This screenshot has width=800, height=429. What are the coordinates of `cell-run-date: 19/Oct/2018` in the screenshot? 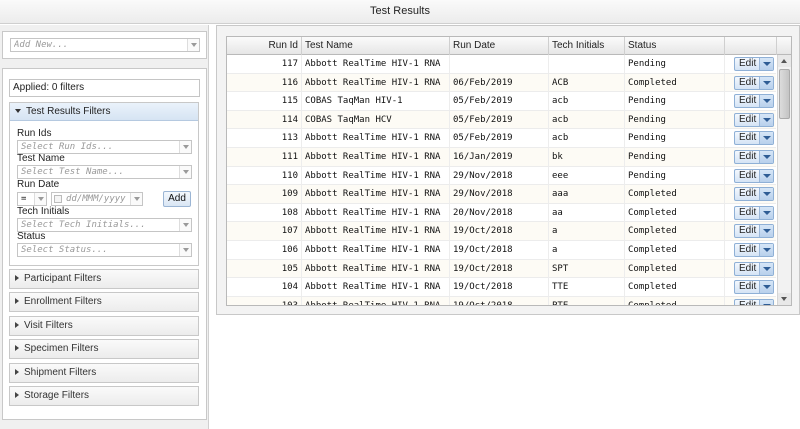 It's located at (499, 287).